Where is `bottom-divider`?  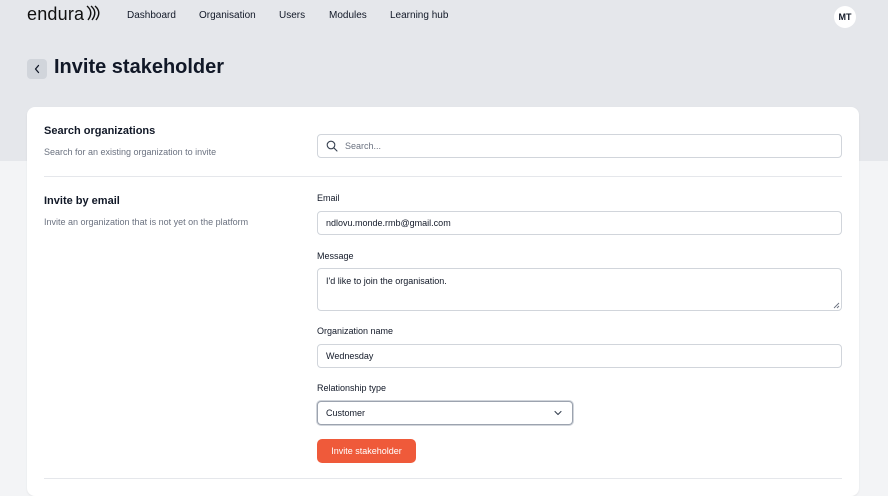 bottom-divider is located at coordinates (443, 478).